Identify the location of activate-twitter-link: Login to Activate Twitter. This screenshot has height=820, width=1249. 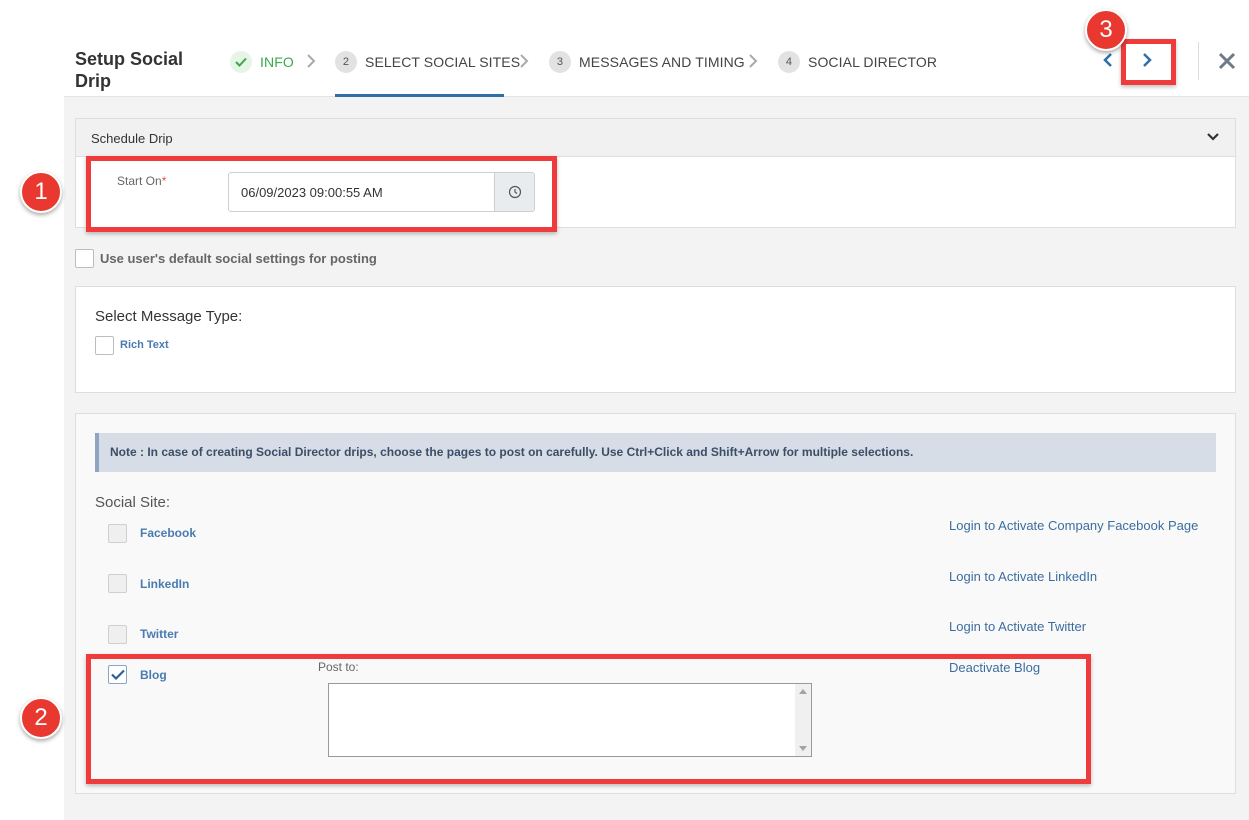
(1017, 626).